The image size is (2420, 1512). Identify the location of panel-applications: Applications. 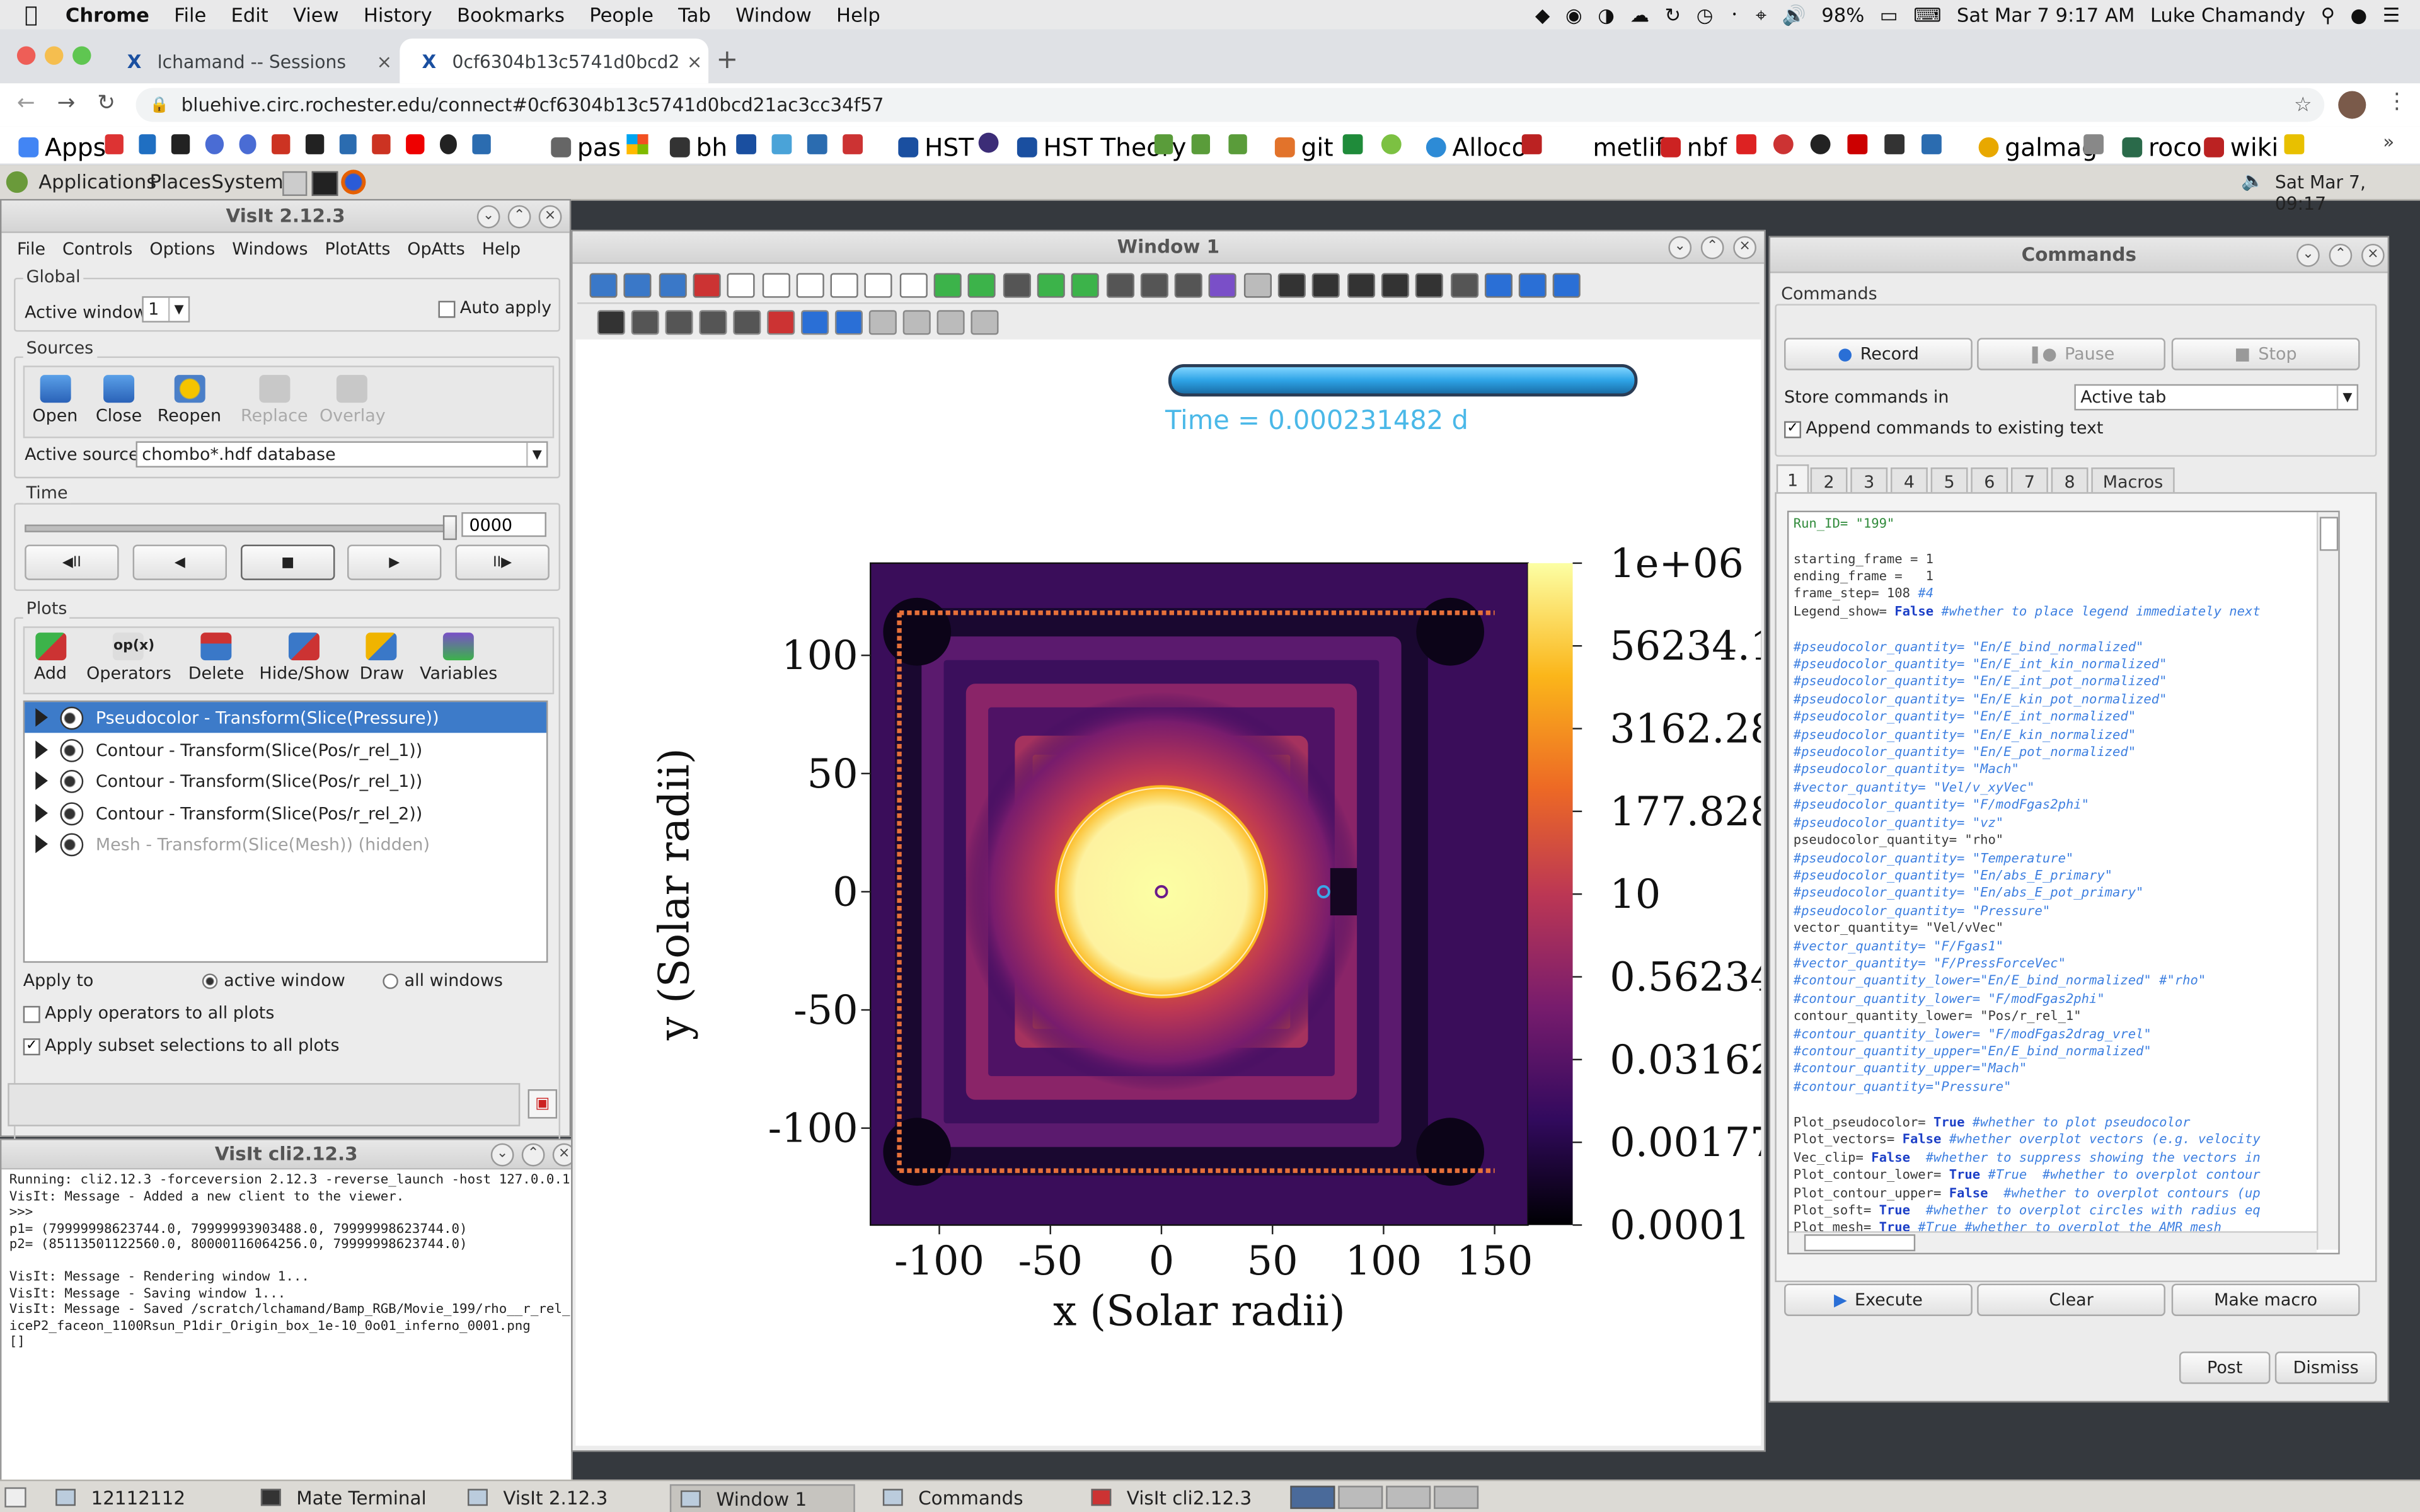
(97, 181).